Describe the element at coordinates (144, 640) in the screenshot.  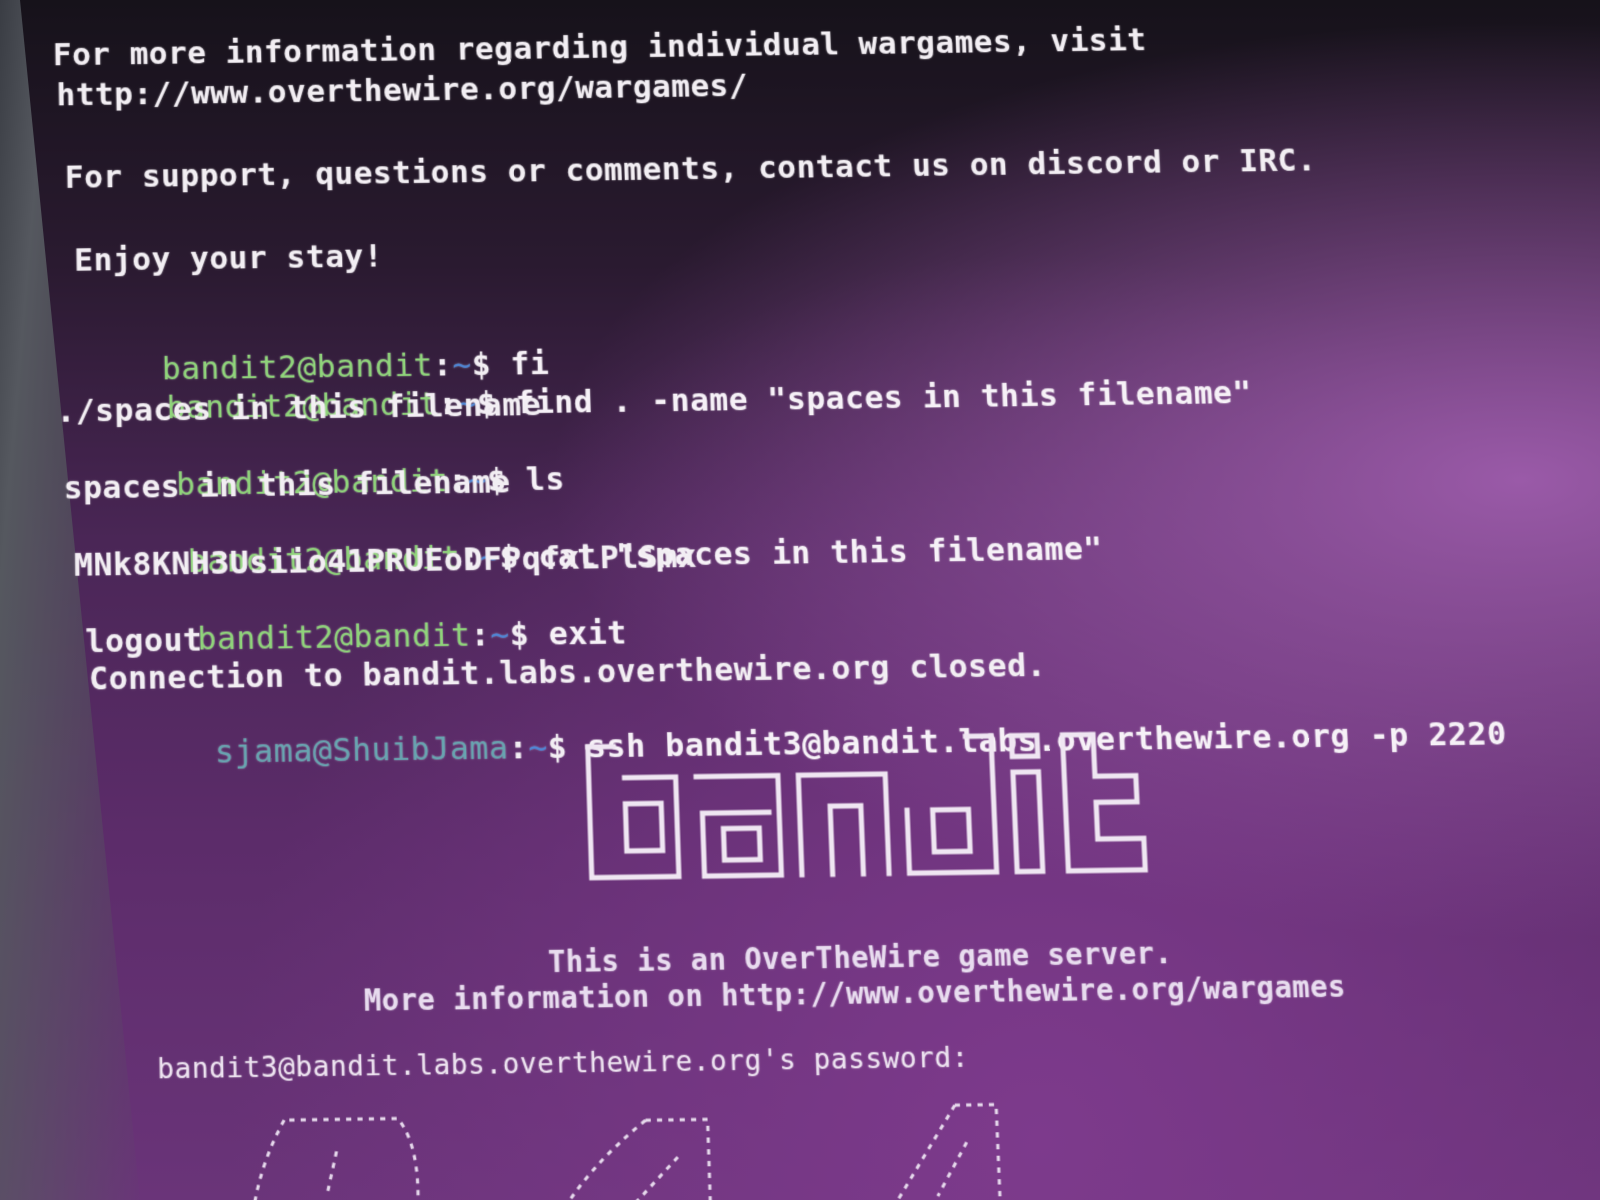
I see `output-logout: logout` at that location.